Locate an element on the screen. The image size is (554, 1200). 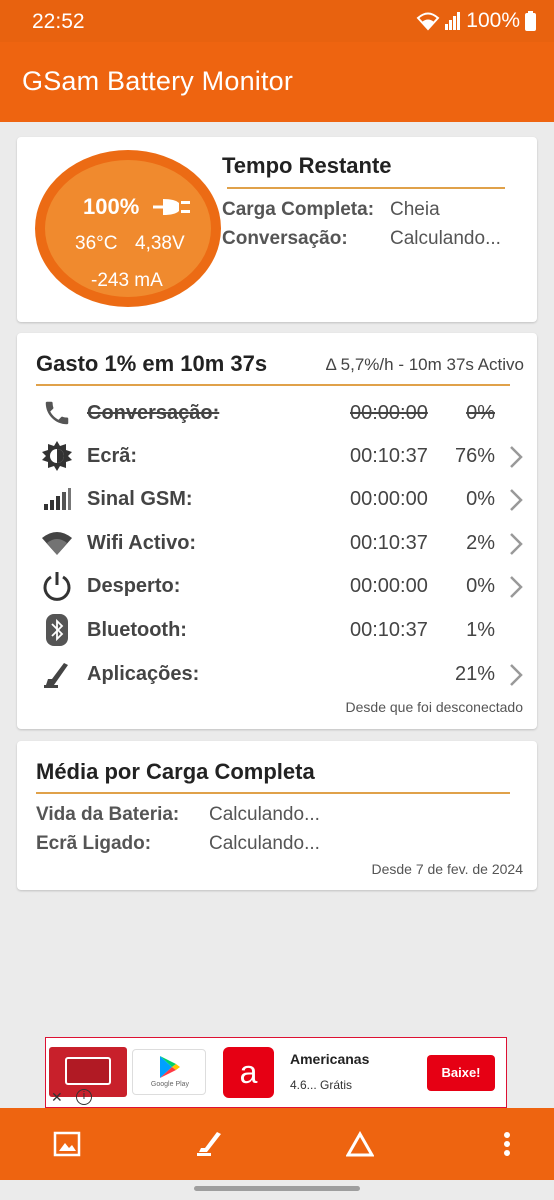
usage-divider is located at coordinates (273, 385).